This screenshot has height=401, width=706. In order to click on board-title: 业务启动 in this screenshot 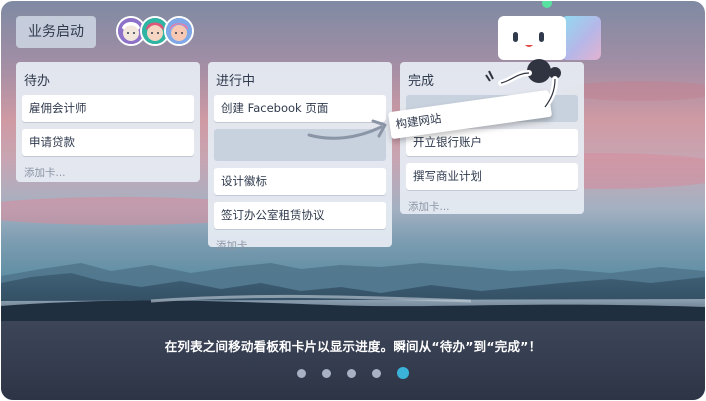, I will do `click(56, 32)`.